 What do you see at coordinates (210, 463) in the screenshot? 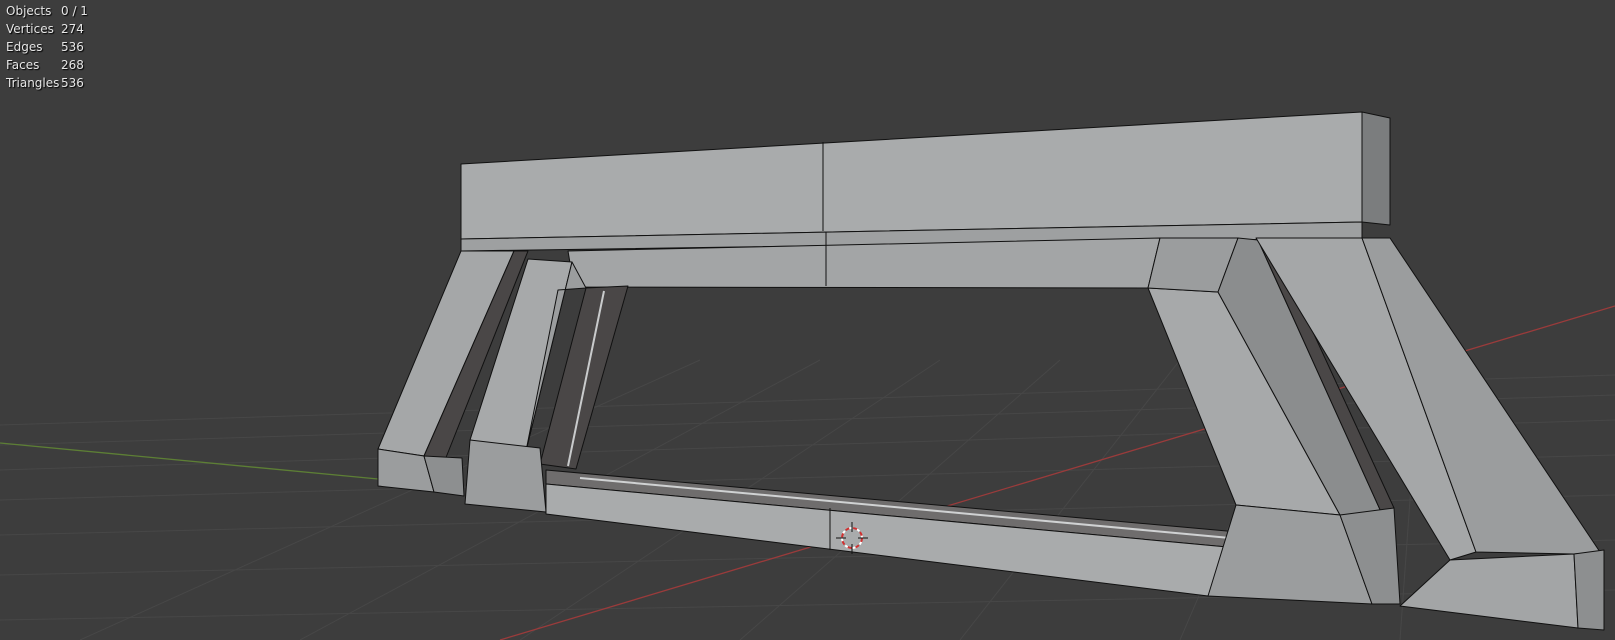
I see `y-axis-line` at bounding box center [210, 463].